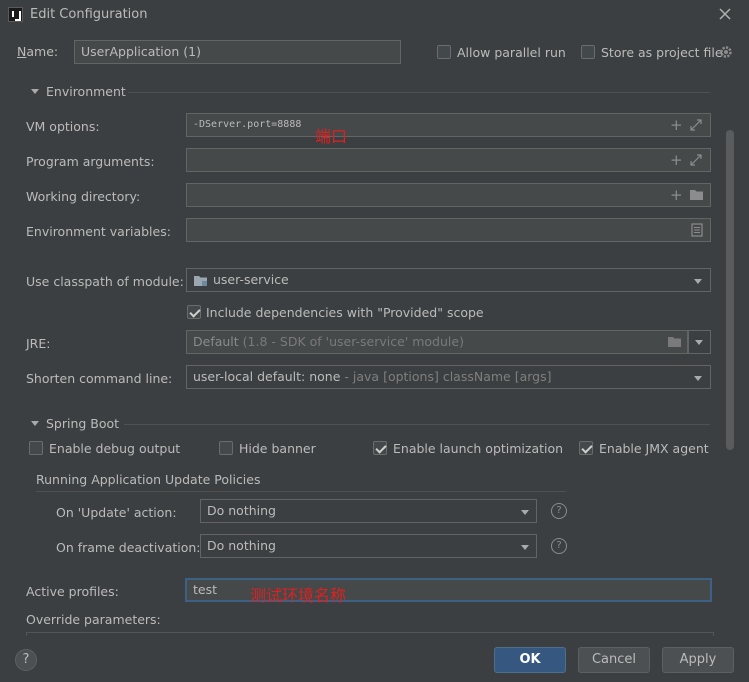 The height and width of the screenshot is (682, 749). Describe the element at coordinates (368, 546) in the screenshot. I see `on-frame-deactivation-select: Do nothing` at that location.